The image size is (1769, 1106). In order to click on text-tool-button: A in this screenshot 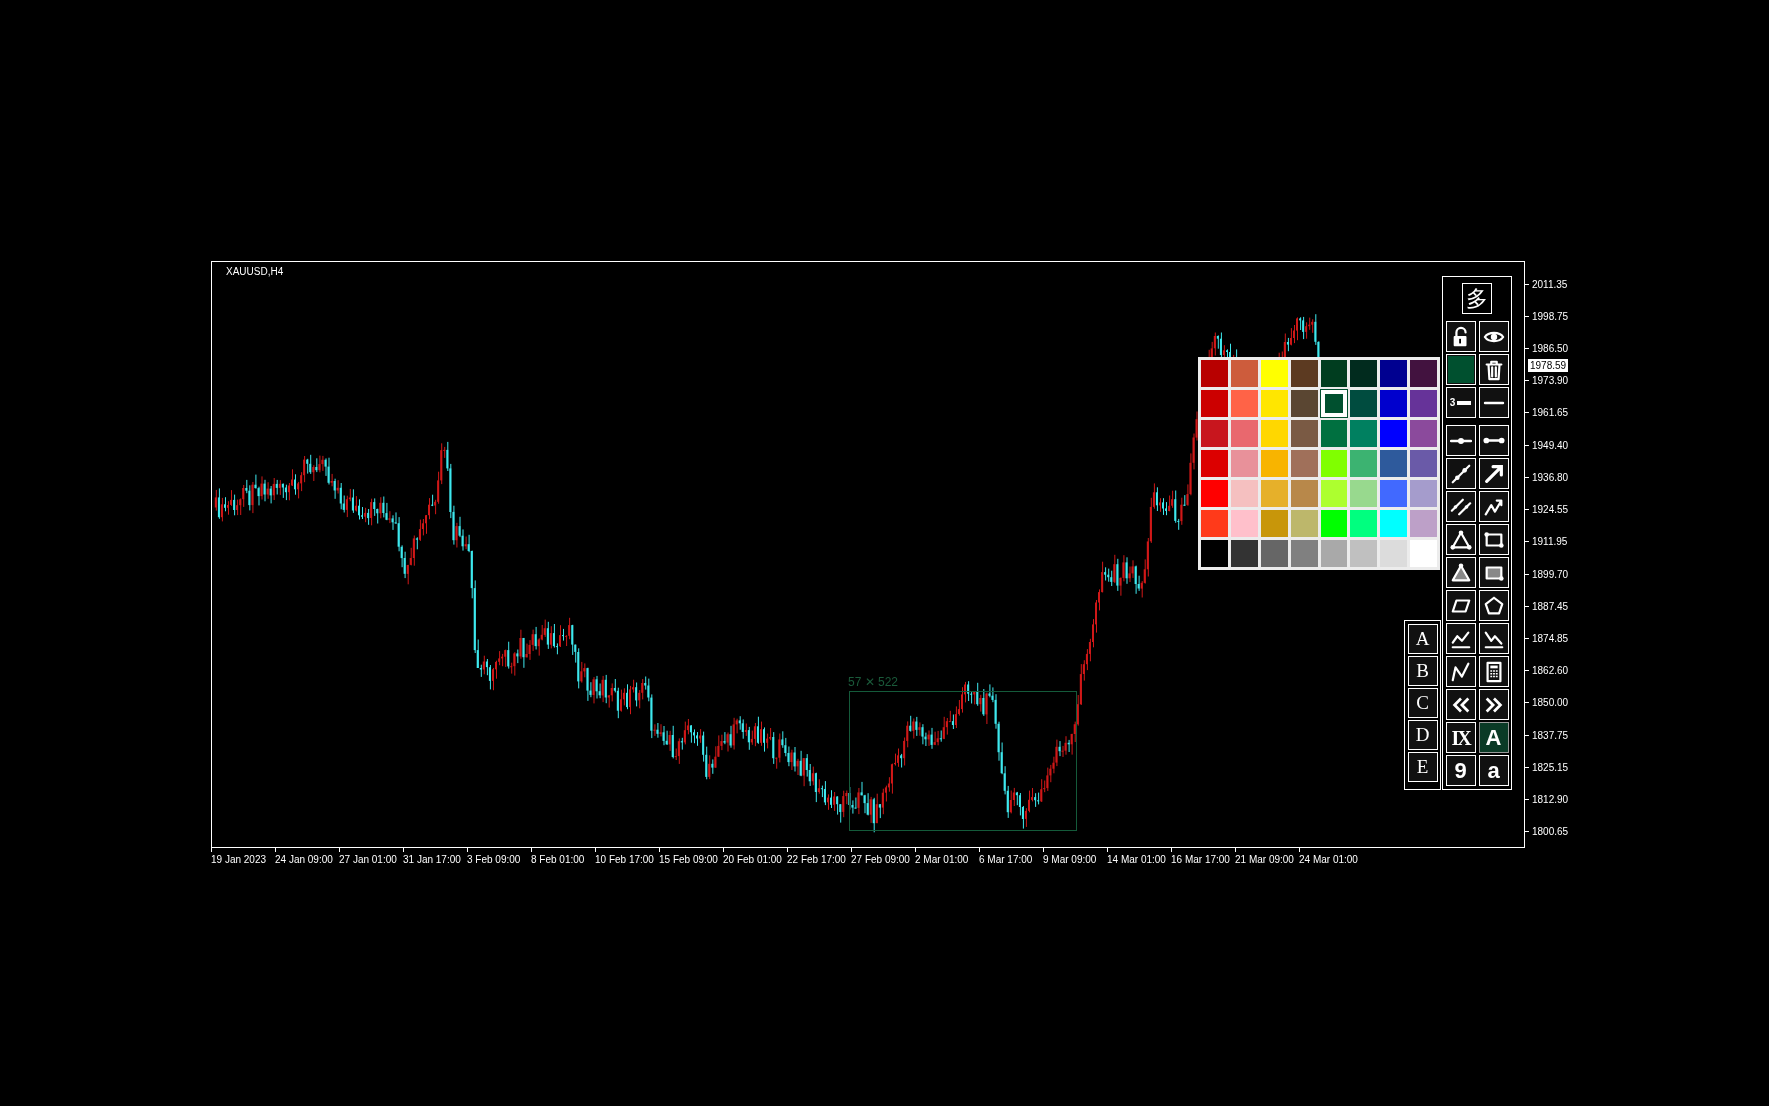, I will do `click(1493, 737)`.